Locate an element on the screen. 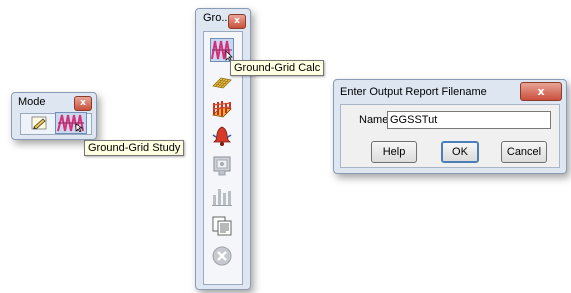 Image resolution: width=571 pixels, height=293 pixels. cancel-button: Cancel is located at coordinates (524, 152).